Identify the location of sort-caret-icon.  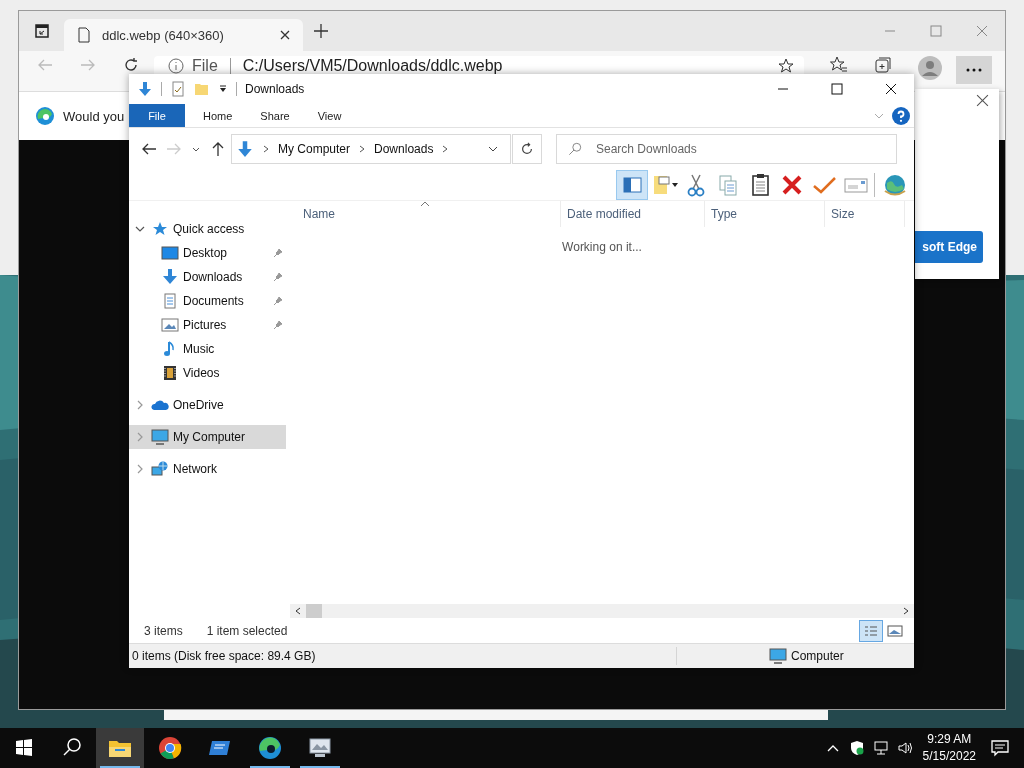
(425, 204).